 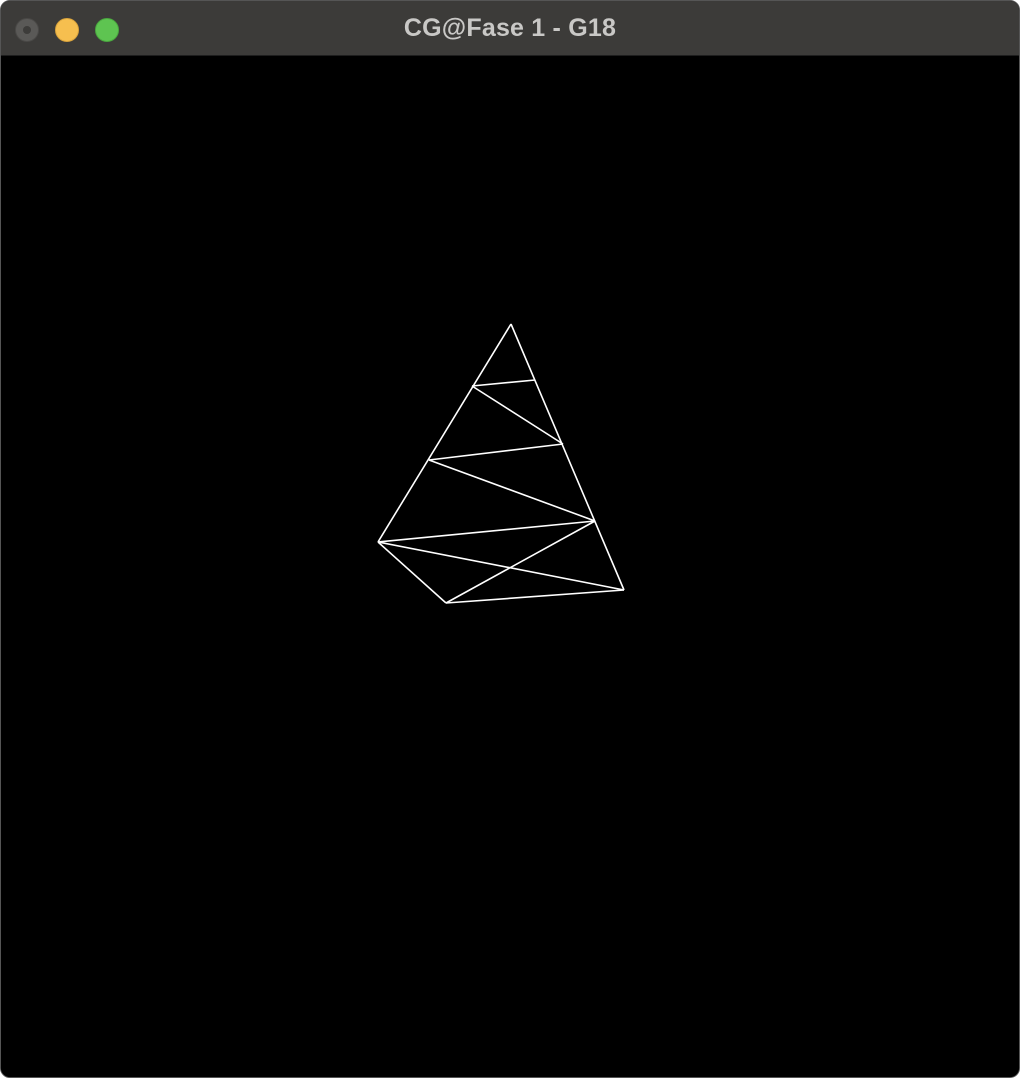 I want to click on cone-wireframe, so click(x=501, y=463).